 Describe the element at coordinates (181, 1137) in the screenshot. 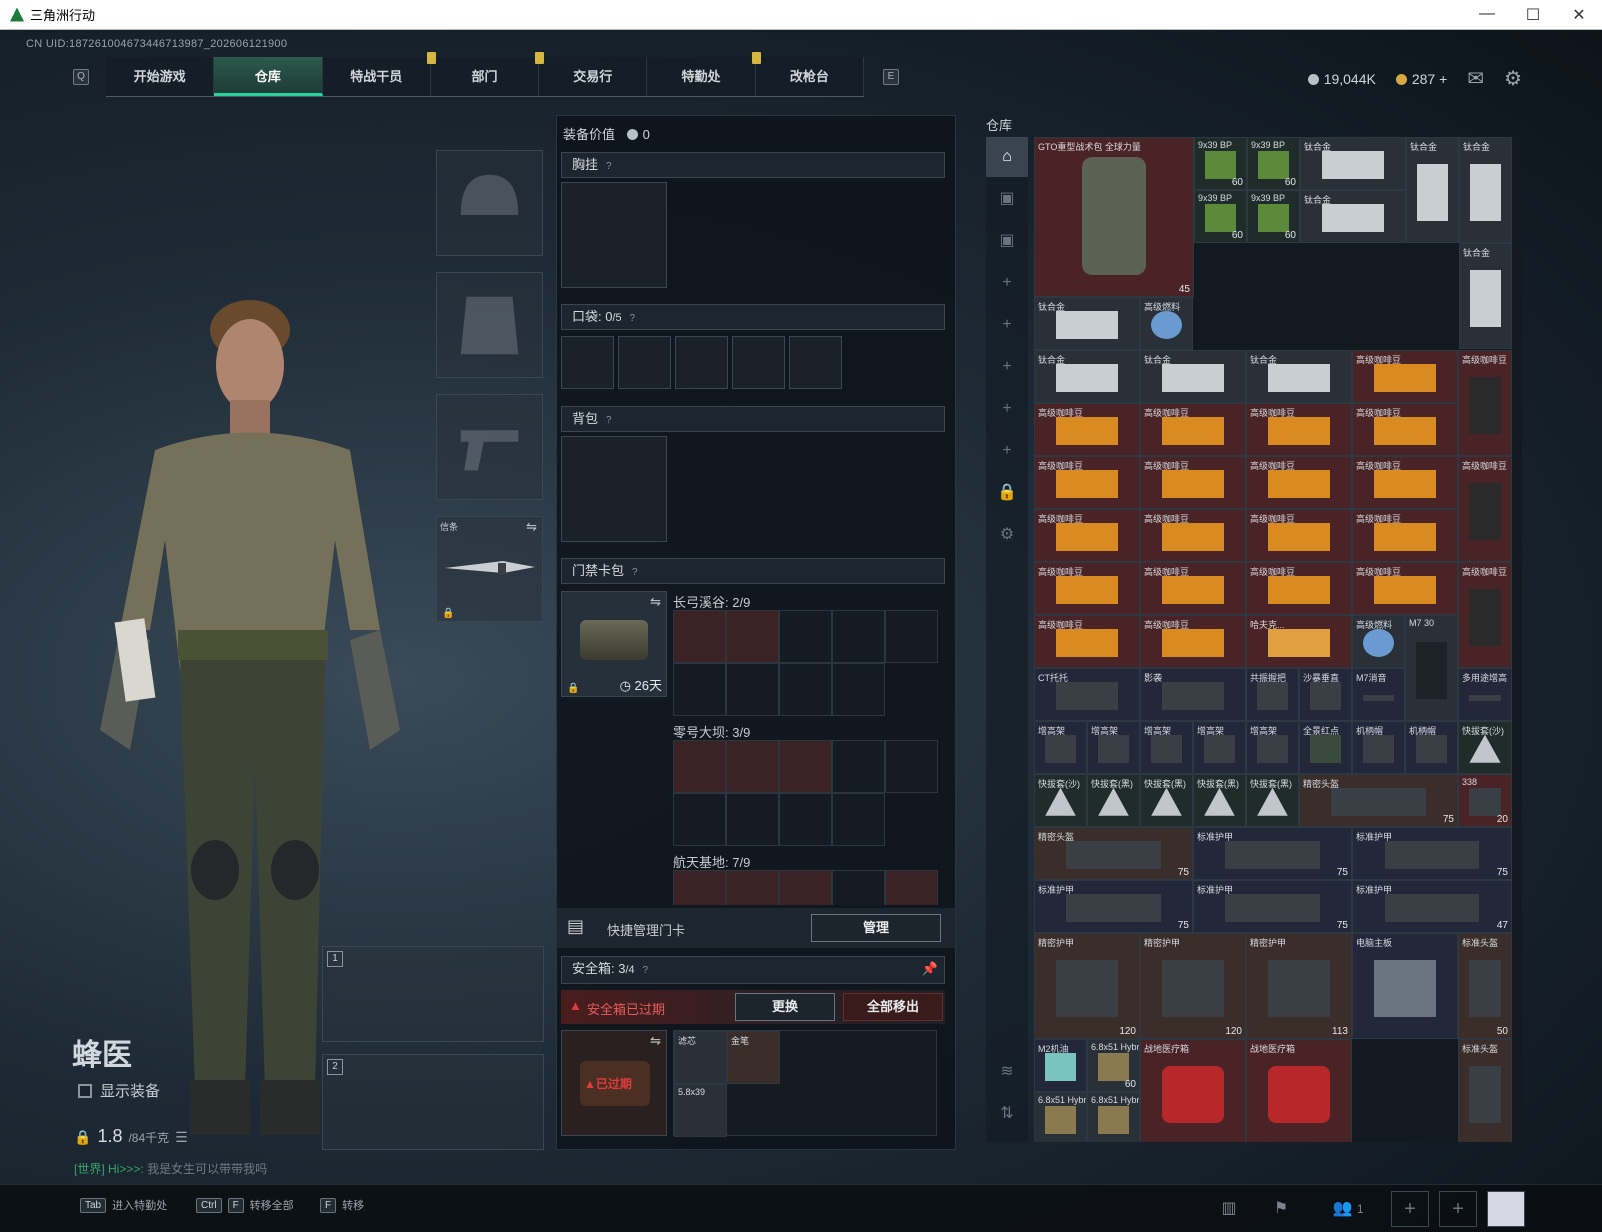

I see `list-icon: ☰` at that location.